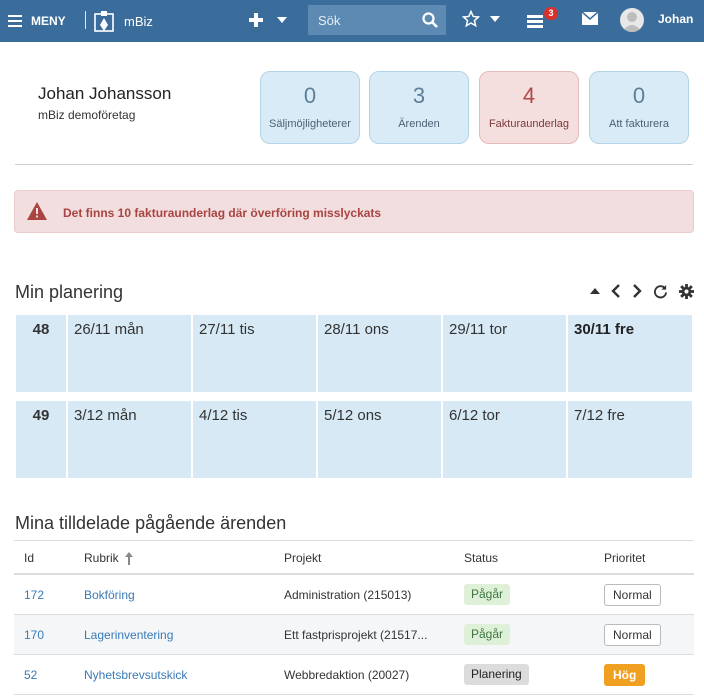 The image size is (704, 698). What do you see at coordinates (639, 124) in the screenshot?
I see `stat-label: Att fakturera` at bounding box center [639, 124].